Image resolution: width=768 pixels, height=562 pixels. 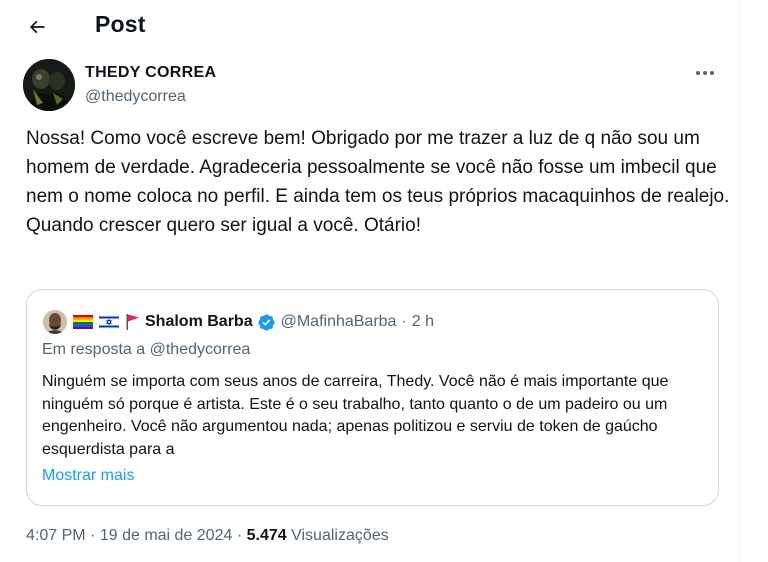 I want to click on column-border, so click(x=739, y=281).